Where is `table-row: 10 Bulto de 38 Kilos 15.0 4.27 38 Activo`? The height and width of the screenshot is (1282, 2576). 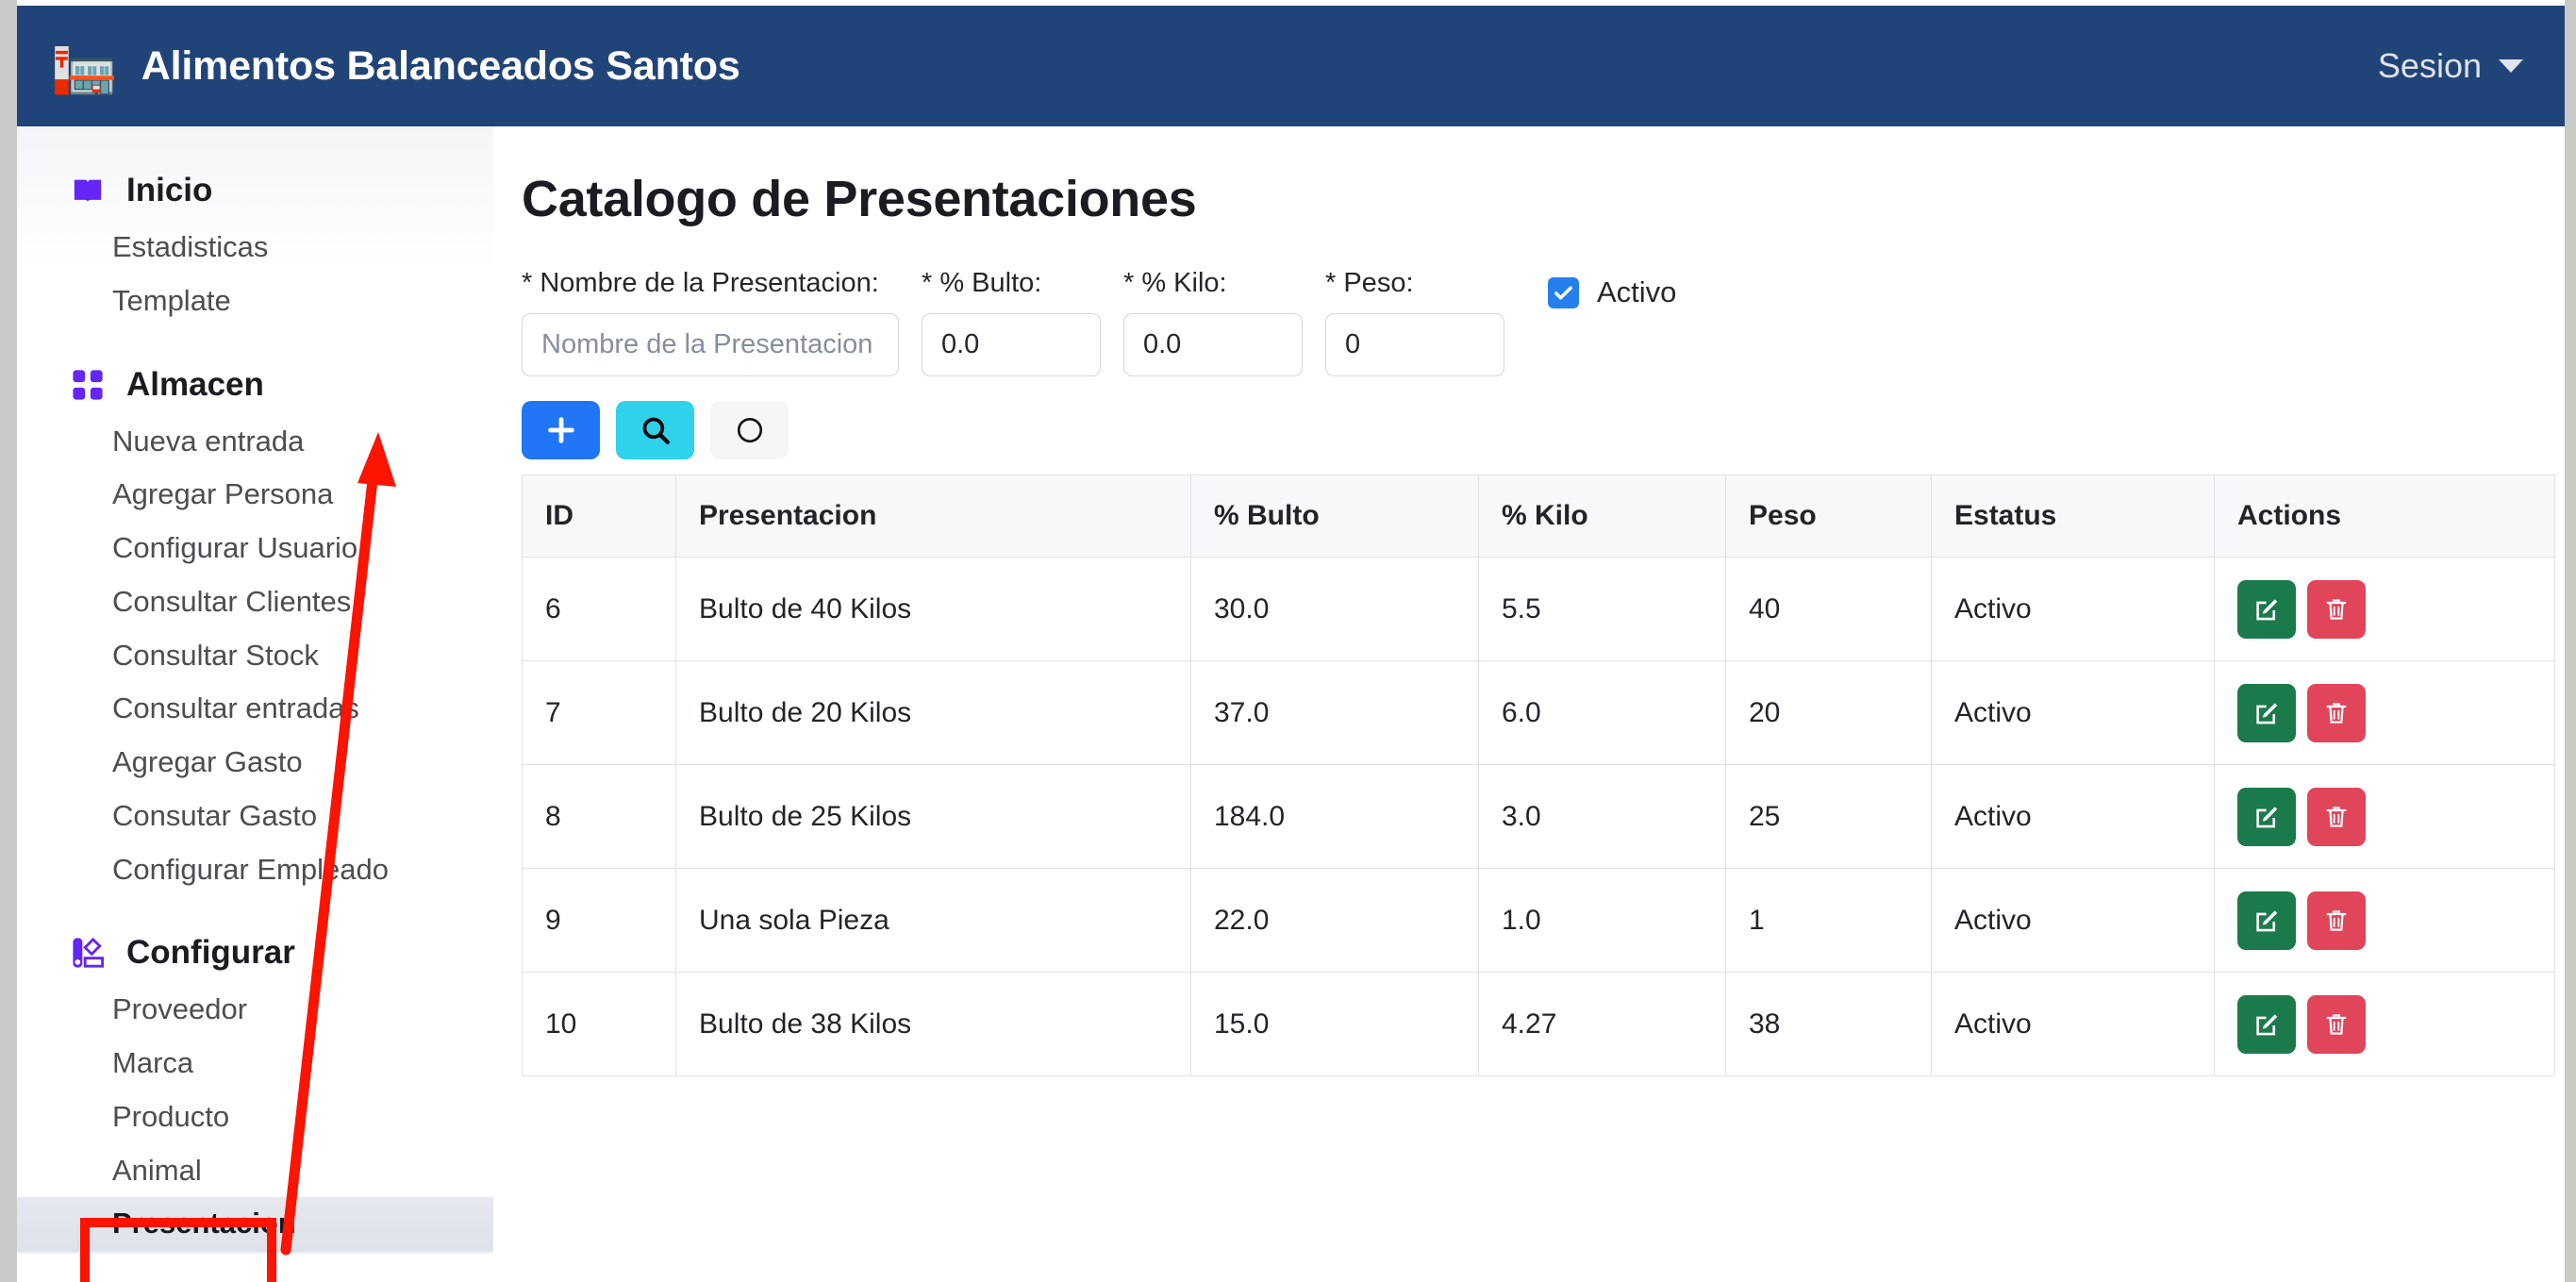 table-row: 10 Bulto de 38 Kilos 15.0 4.27 38 Activo is located at coordinates (1539, 1024).